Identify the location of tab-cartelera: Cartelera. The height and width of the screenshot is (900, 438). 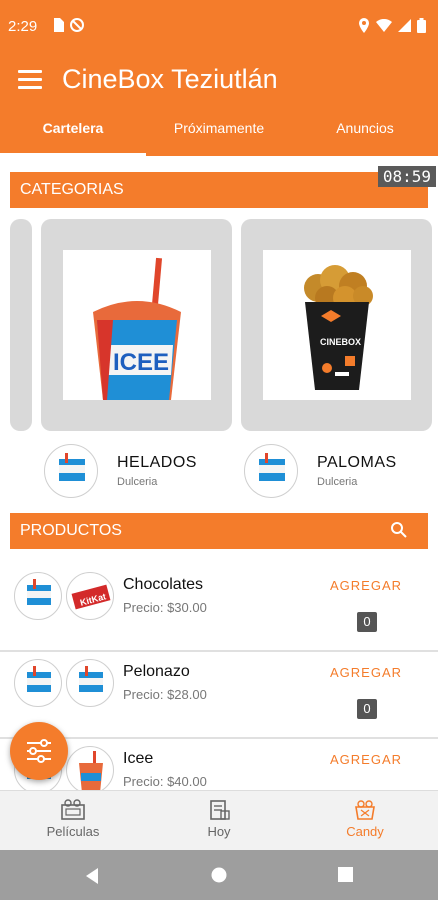
(73, 132).